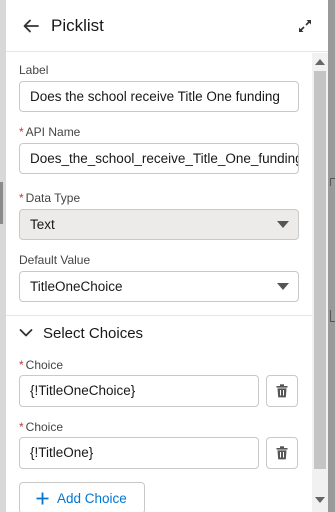 This screenshot has width=335, height=512. Describe the element at coordinates (320, 500) in the screenshot. I see `scroll-down-arrow-icon` at that location.